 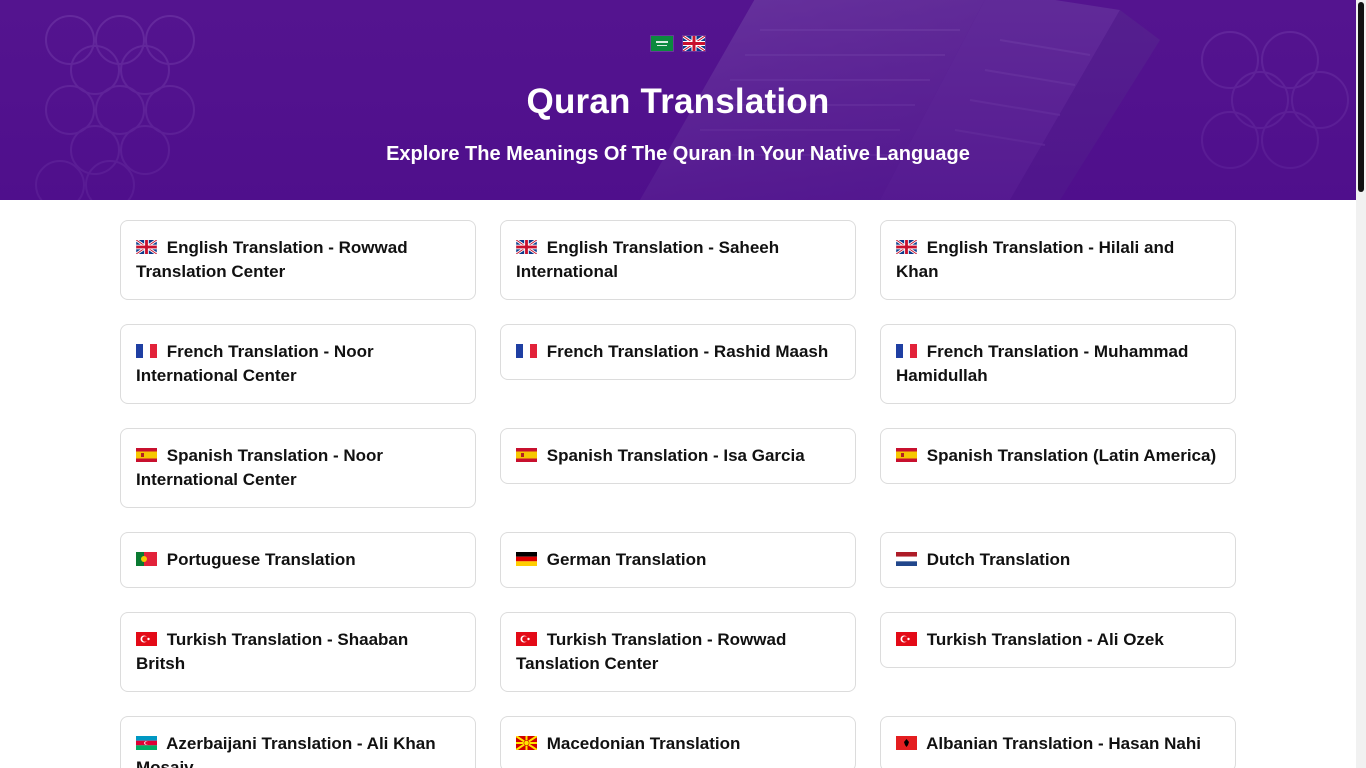 I want to click on translation-label: German Translation, so click(x=626, y=559).